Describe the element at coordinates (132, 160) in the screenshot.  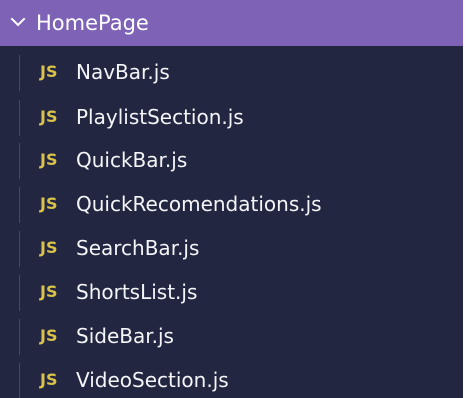
I see `file-name: QuickBar.js` at that location.